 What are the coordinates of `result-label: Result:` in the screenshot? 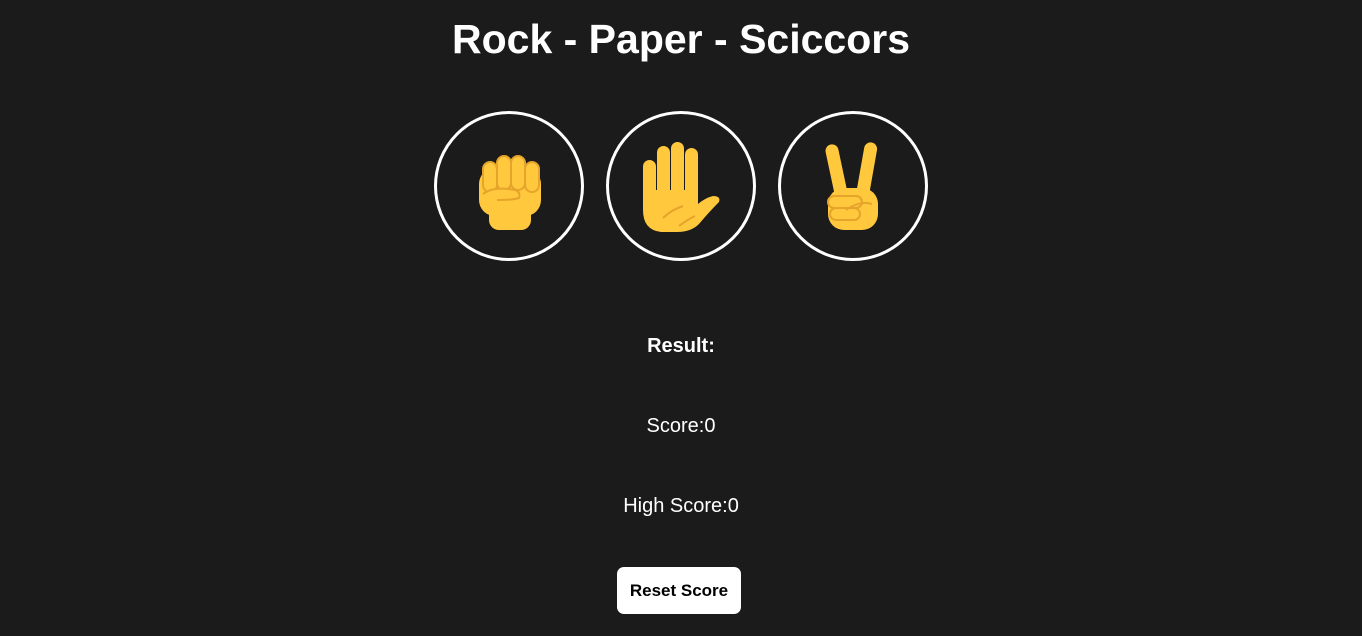 It's located at (681, 346).